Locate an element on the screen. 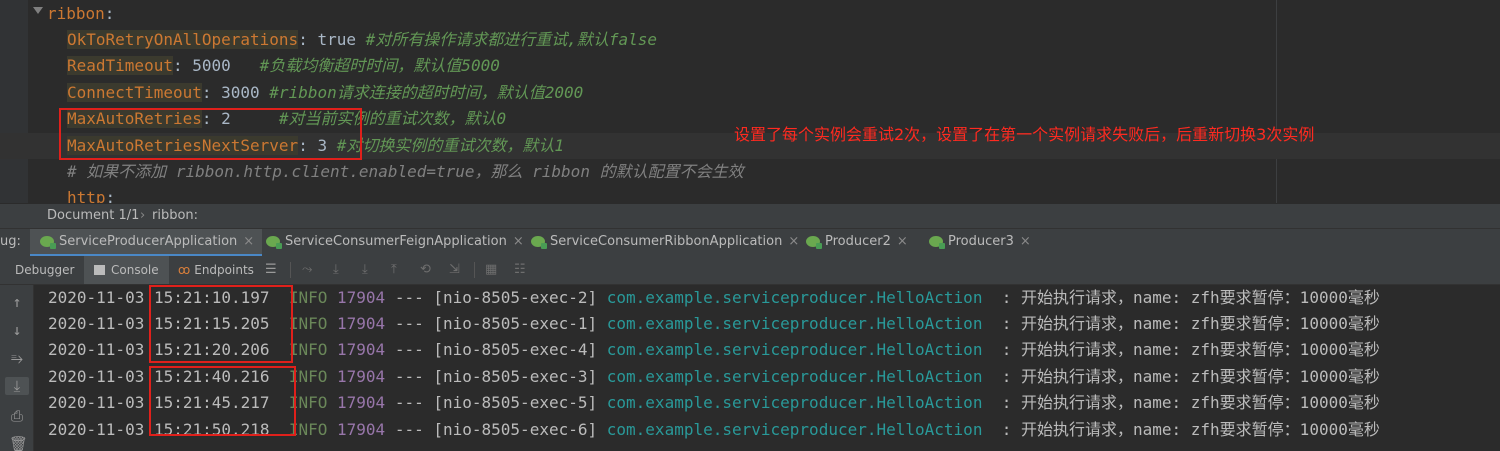 The height and width of the screenshot is (451, 1500). tab-label: ServiceConsumerRibbonApplication is located at coordinates (666, 241).